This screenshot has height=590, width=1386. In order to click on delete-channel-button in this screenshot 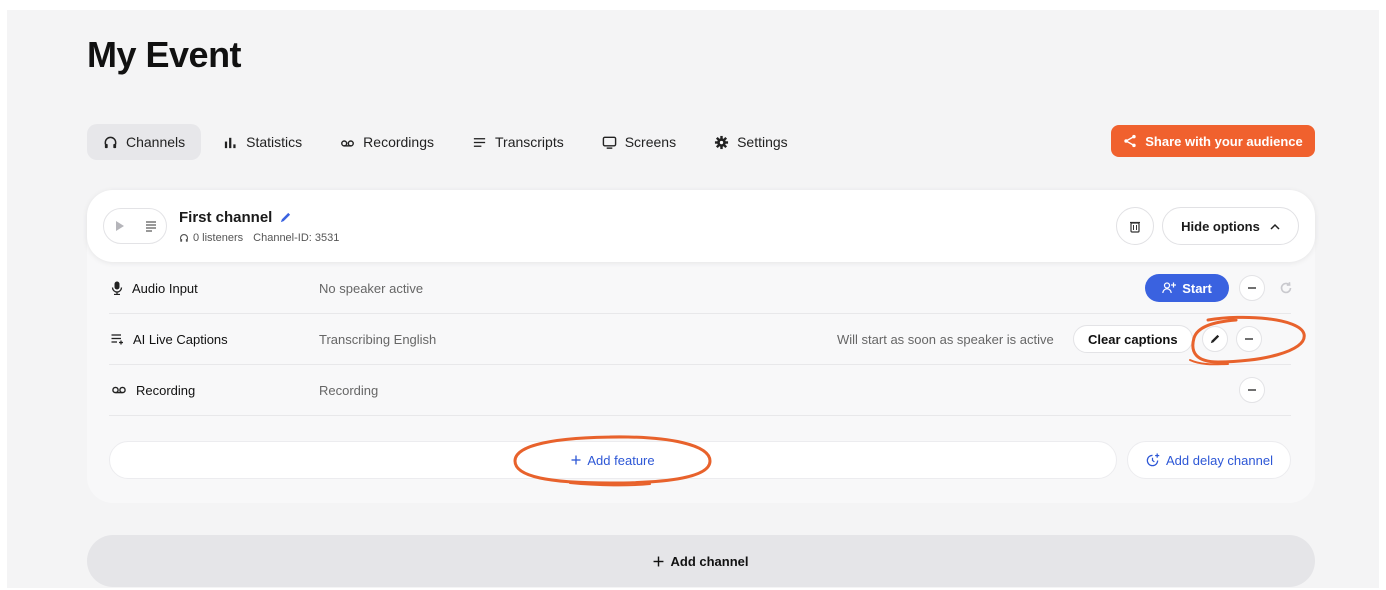, I will do `click(1135, 226)`.